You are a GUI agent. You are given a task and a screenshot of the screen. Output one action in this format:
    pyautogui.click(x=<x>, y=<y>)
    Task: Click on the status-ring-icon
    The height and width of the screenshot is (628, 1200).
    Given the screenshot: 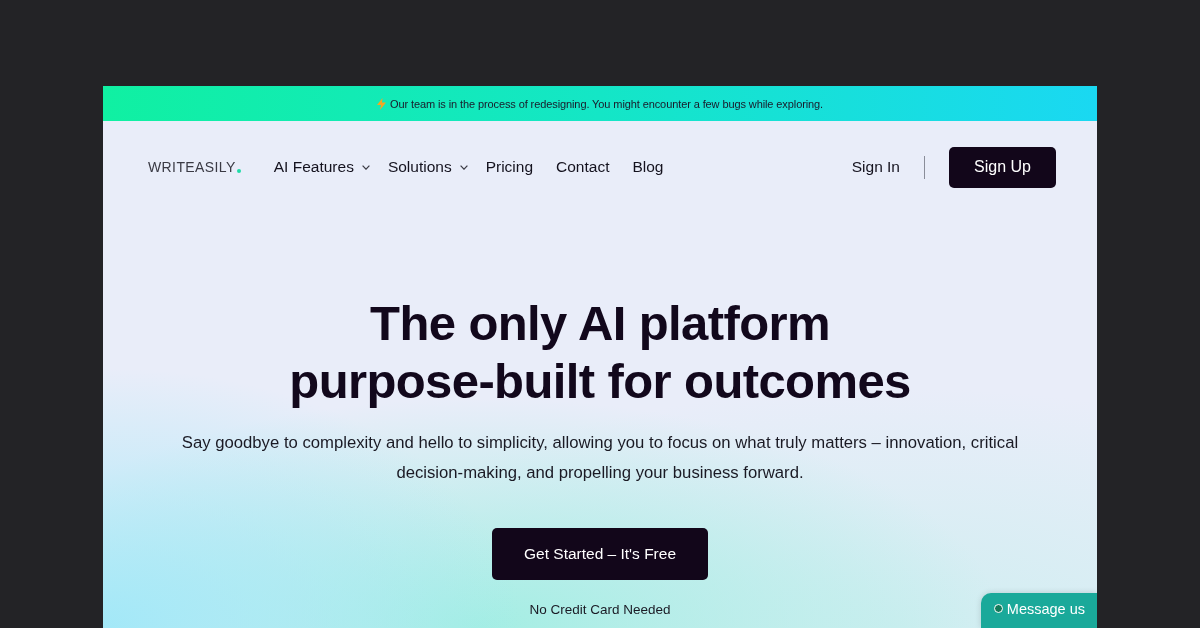 What is the action you would take?
    pyautogui.click(x=998, y=608)
    